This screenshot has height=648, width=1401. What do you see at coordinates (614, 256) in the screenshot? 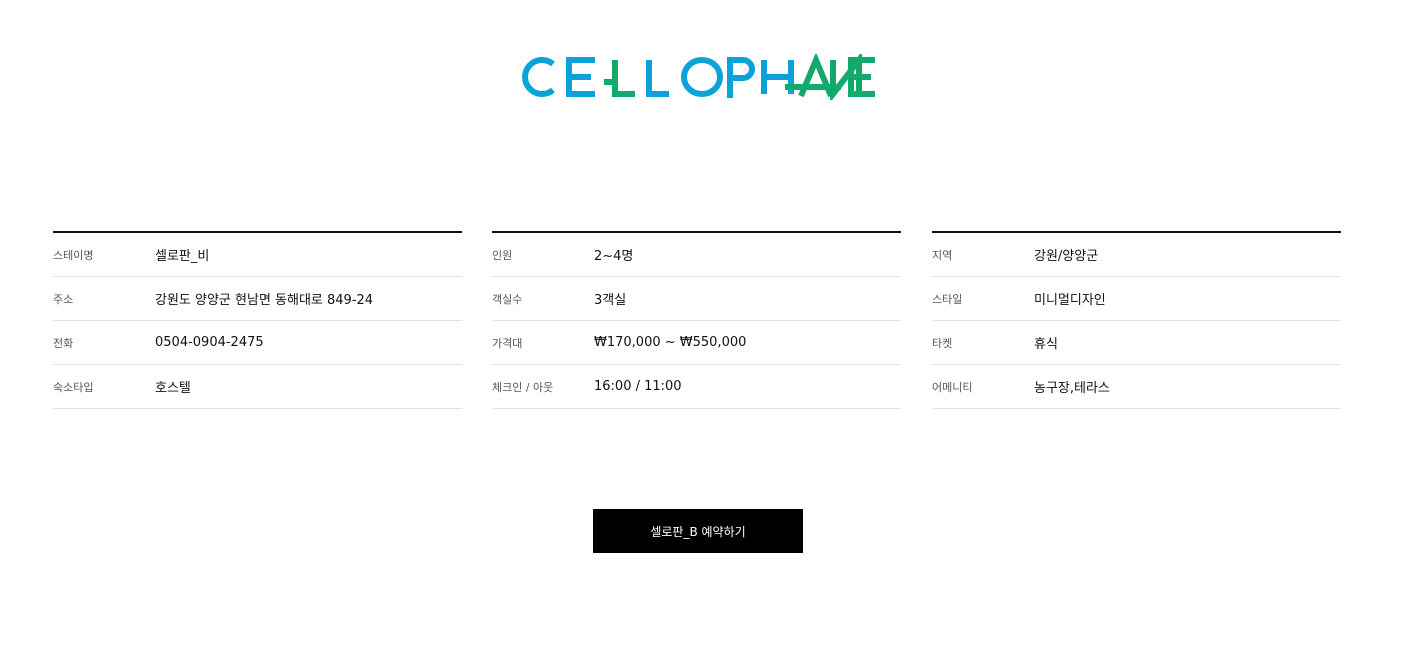
I see `info-value: 2~4명` at bounding box center [614, 256].